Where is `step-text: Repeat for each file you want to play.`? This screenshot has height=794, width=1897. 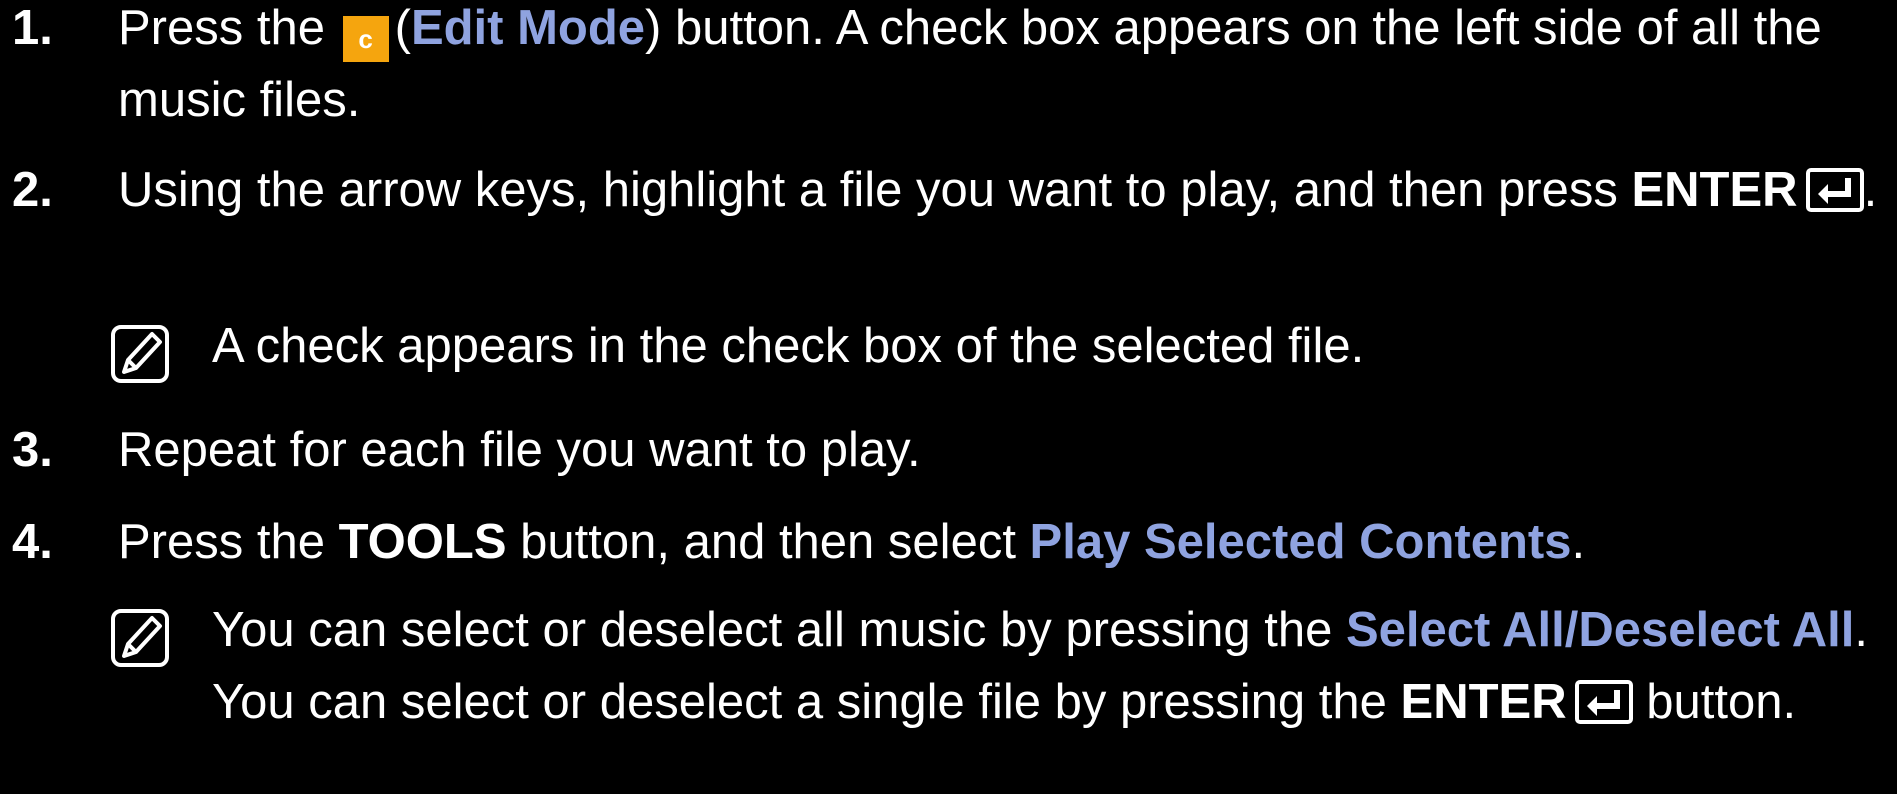 step-text: Repeat for each file you want to play. is located at coordinates (519, 450).